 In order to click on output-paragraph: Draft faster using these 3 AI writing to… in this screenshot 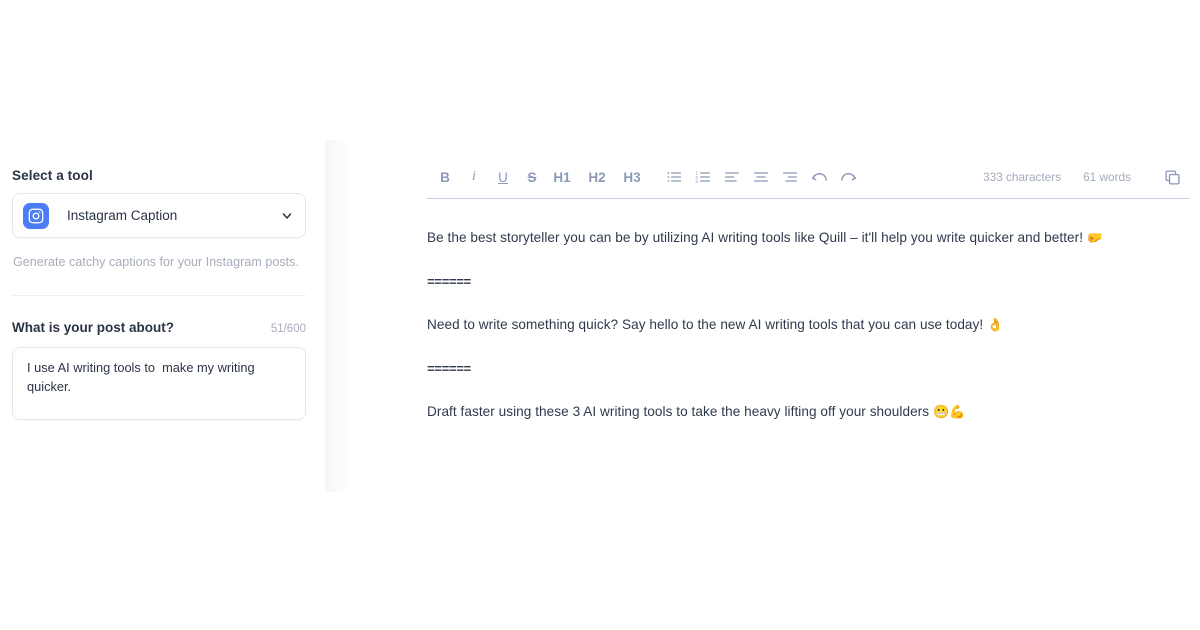, I will do `click(808, 412)`.